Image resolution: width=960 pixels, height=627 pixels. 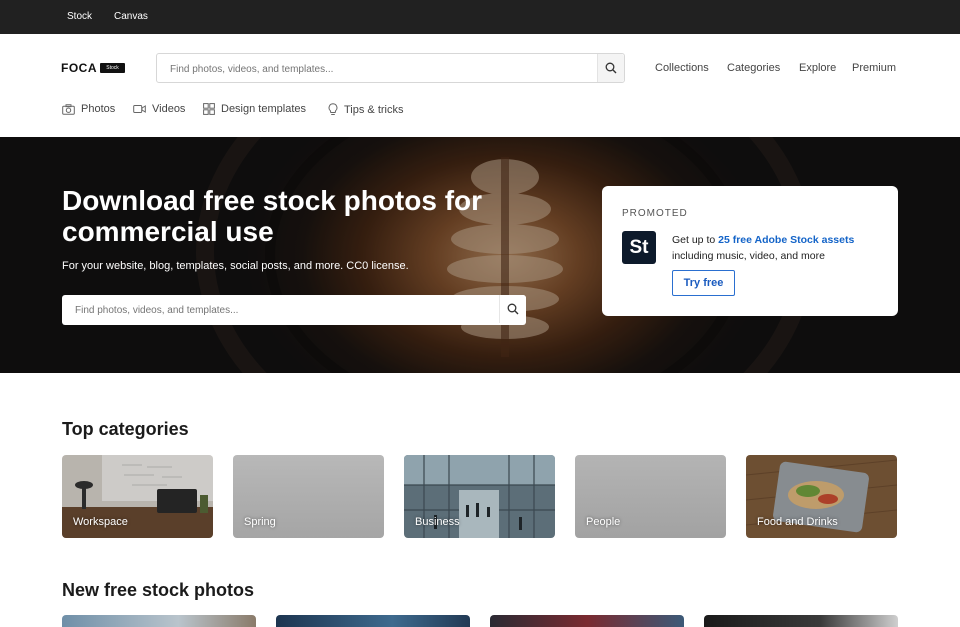 What do you see at coordinates (169, 109) in the screenshot?
I see `subnav-videos-label: Videos` at bounding box center [169, 109].